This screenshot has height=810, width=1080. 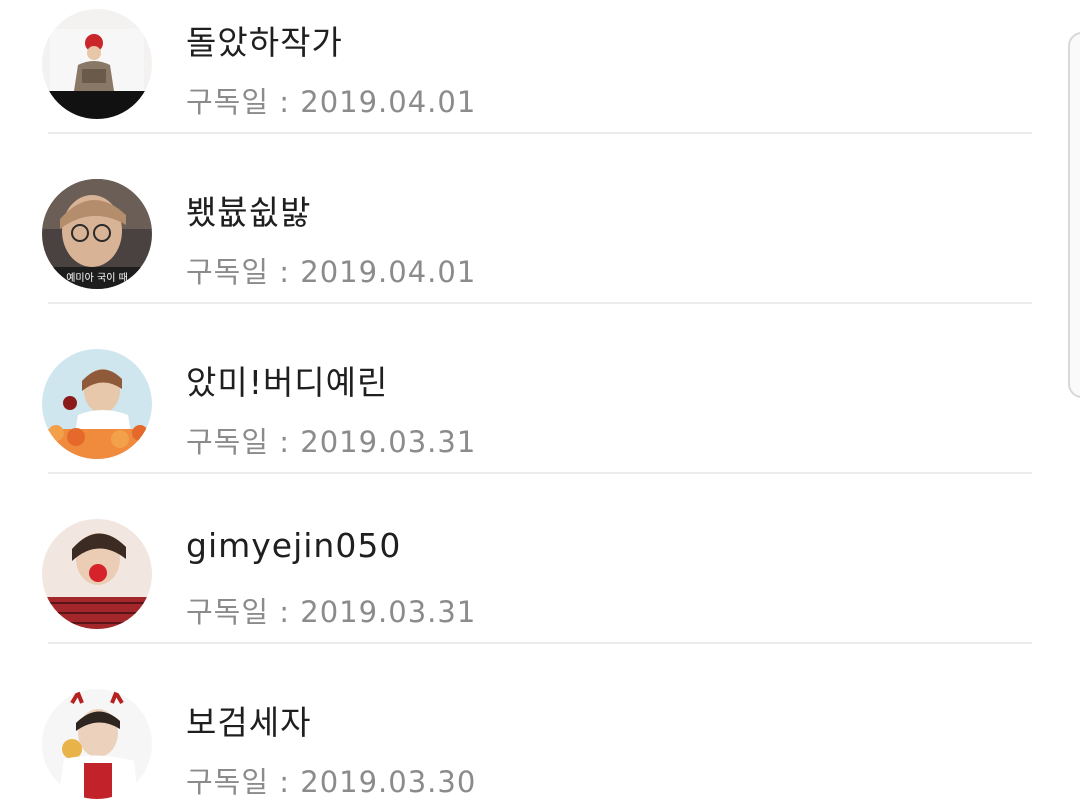 I want to click on avatar: 예미아 국이 때, so click(x=97, y=234).